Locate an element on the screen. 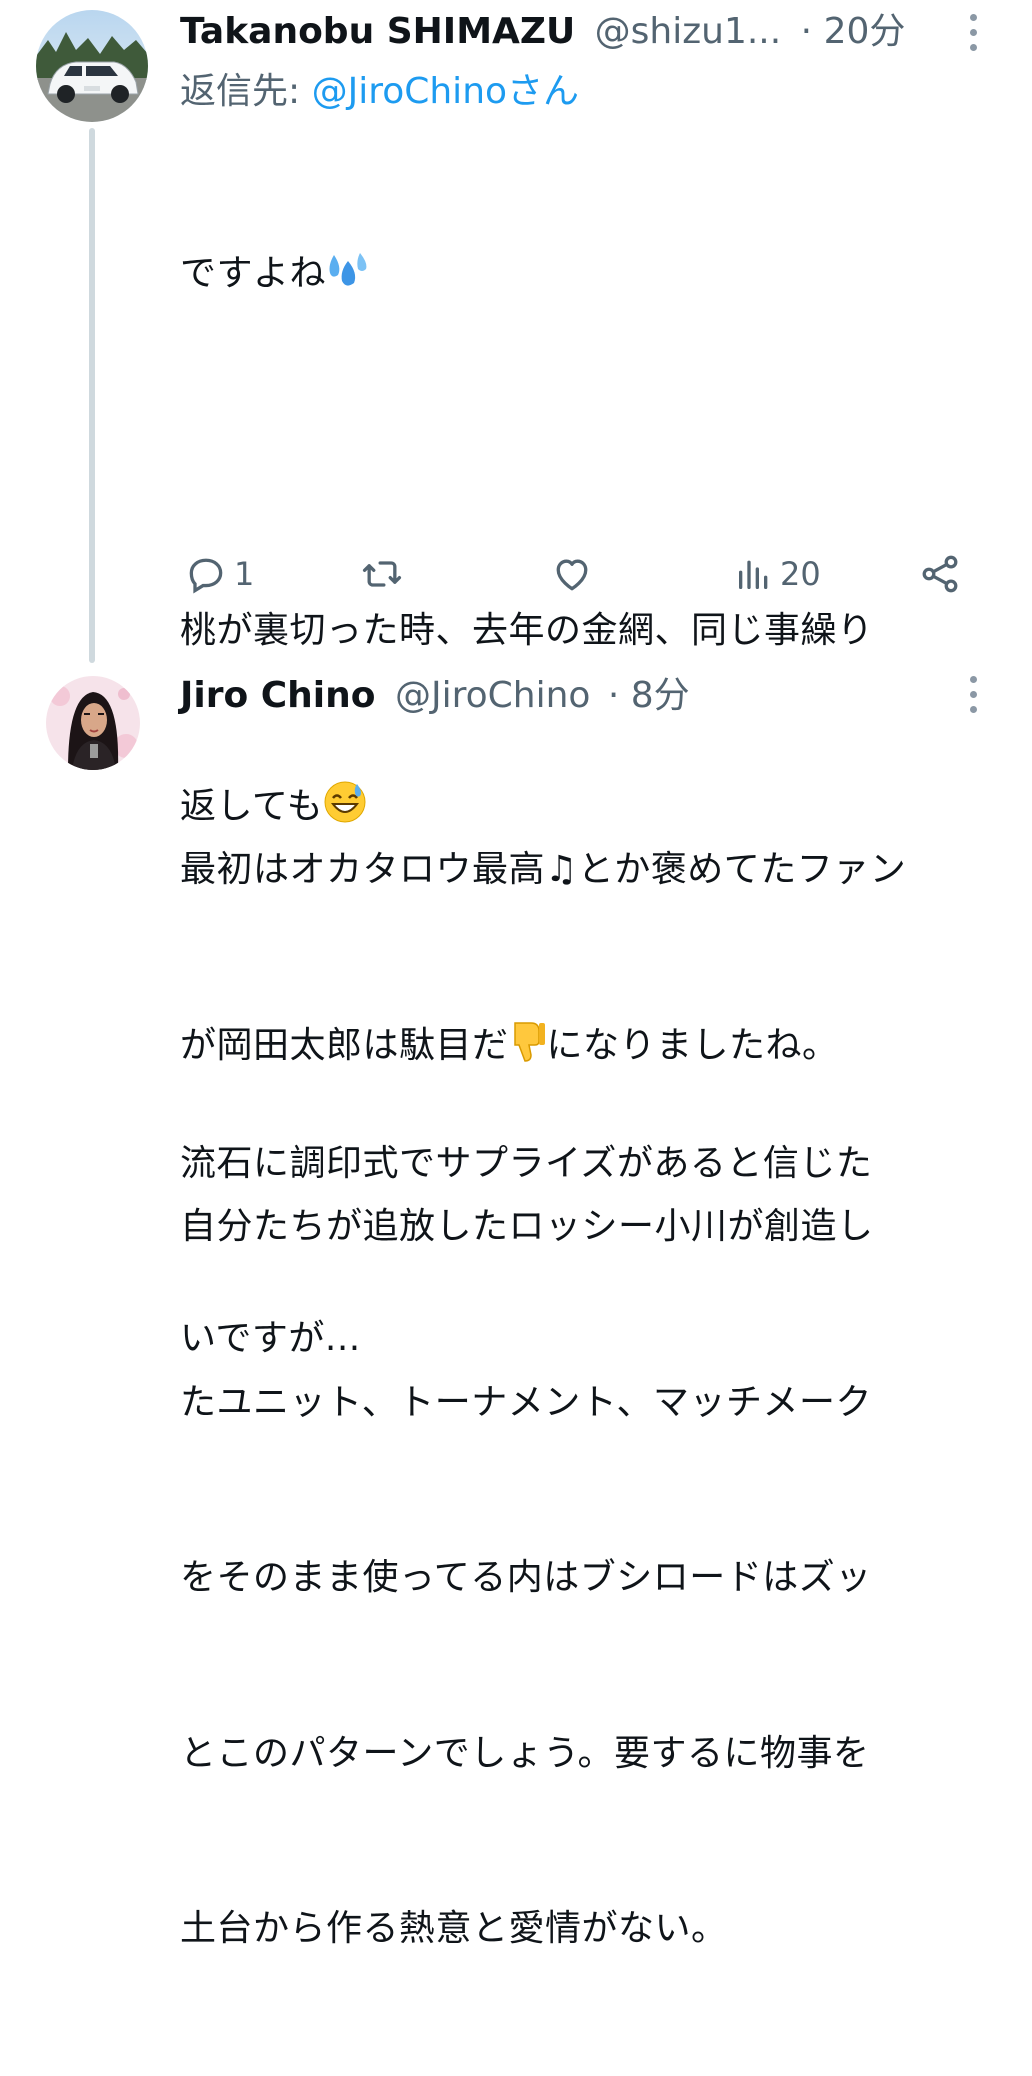  body-line is located at coordinates (580, 456).